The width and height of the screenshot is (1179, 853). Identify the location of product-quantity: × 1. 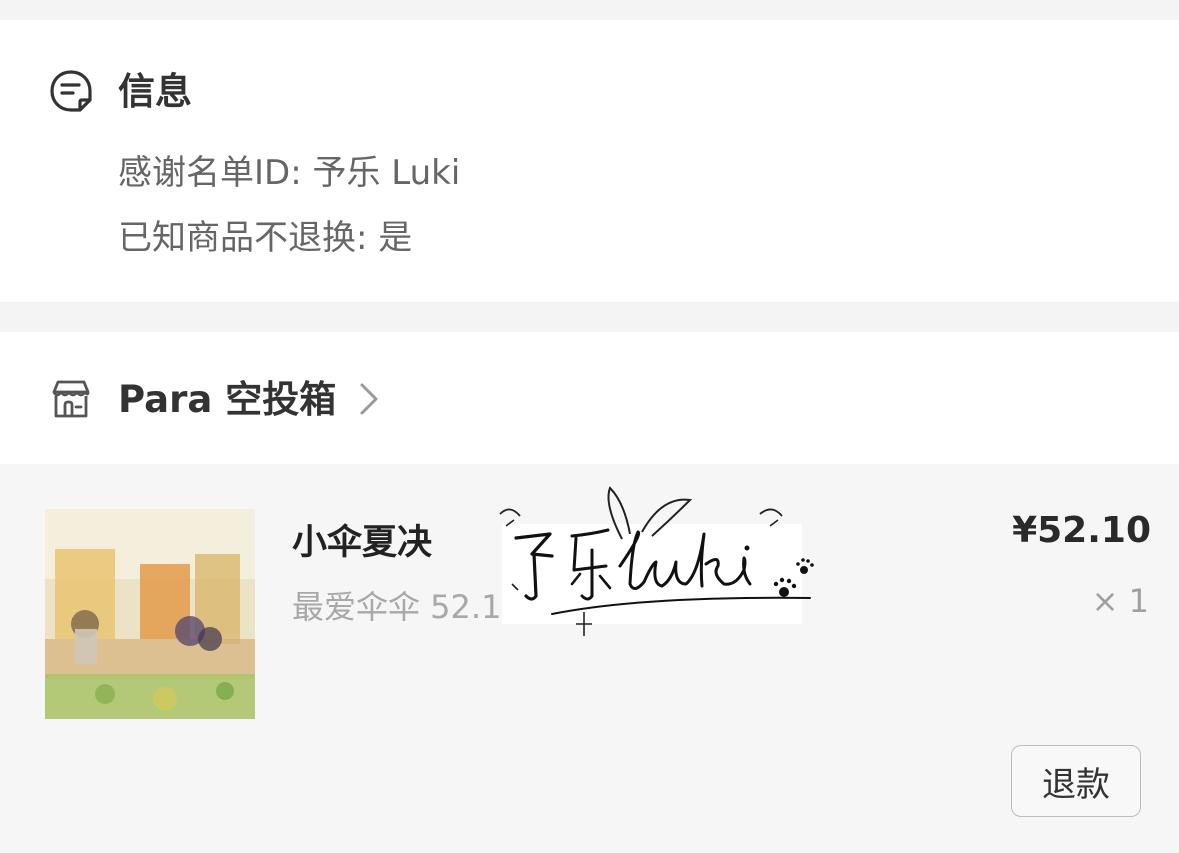
(1120, 601).